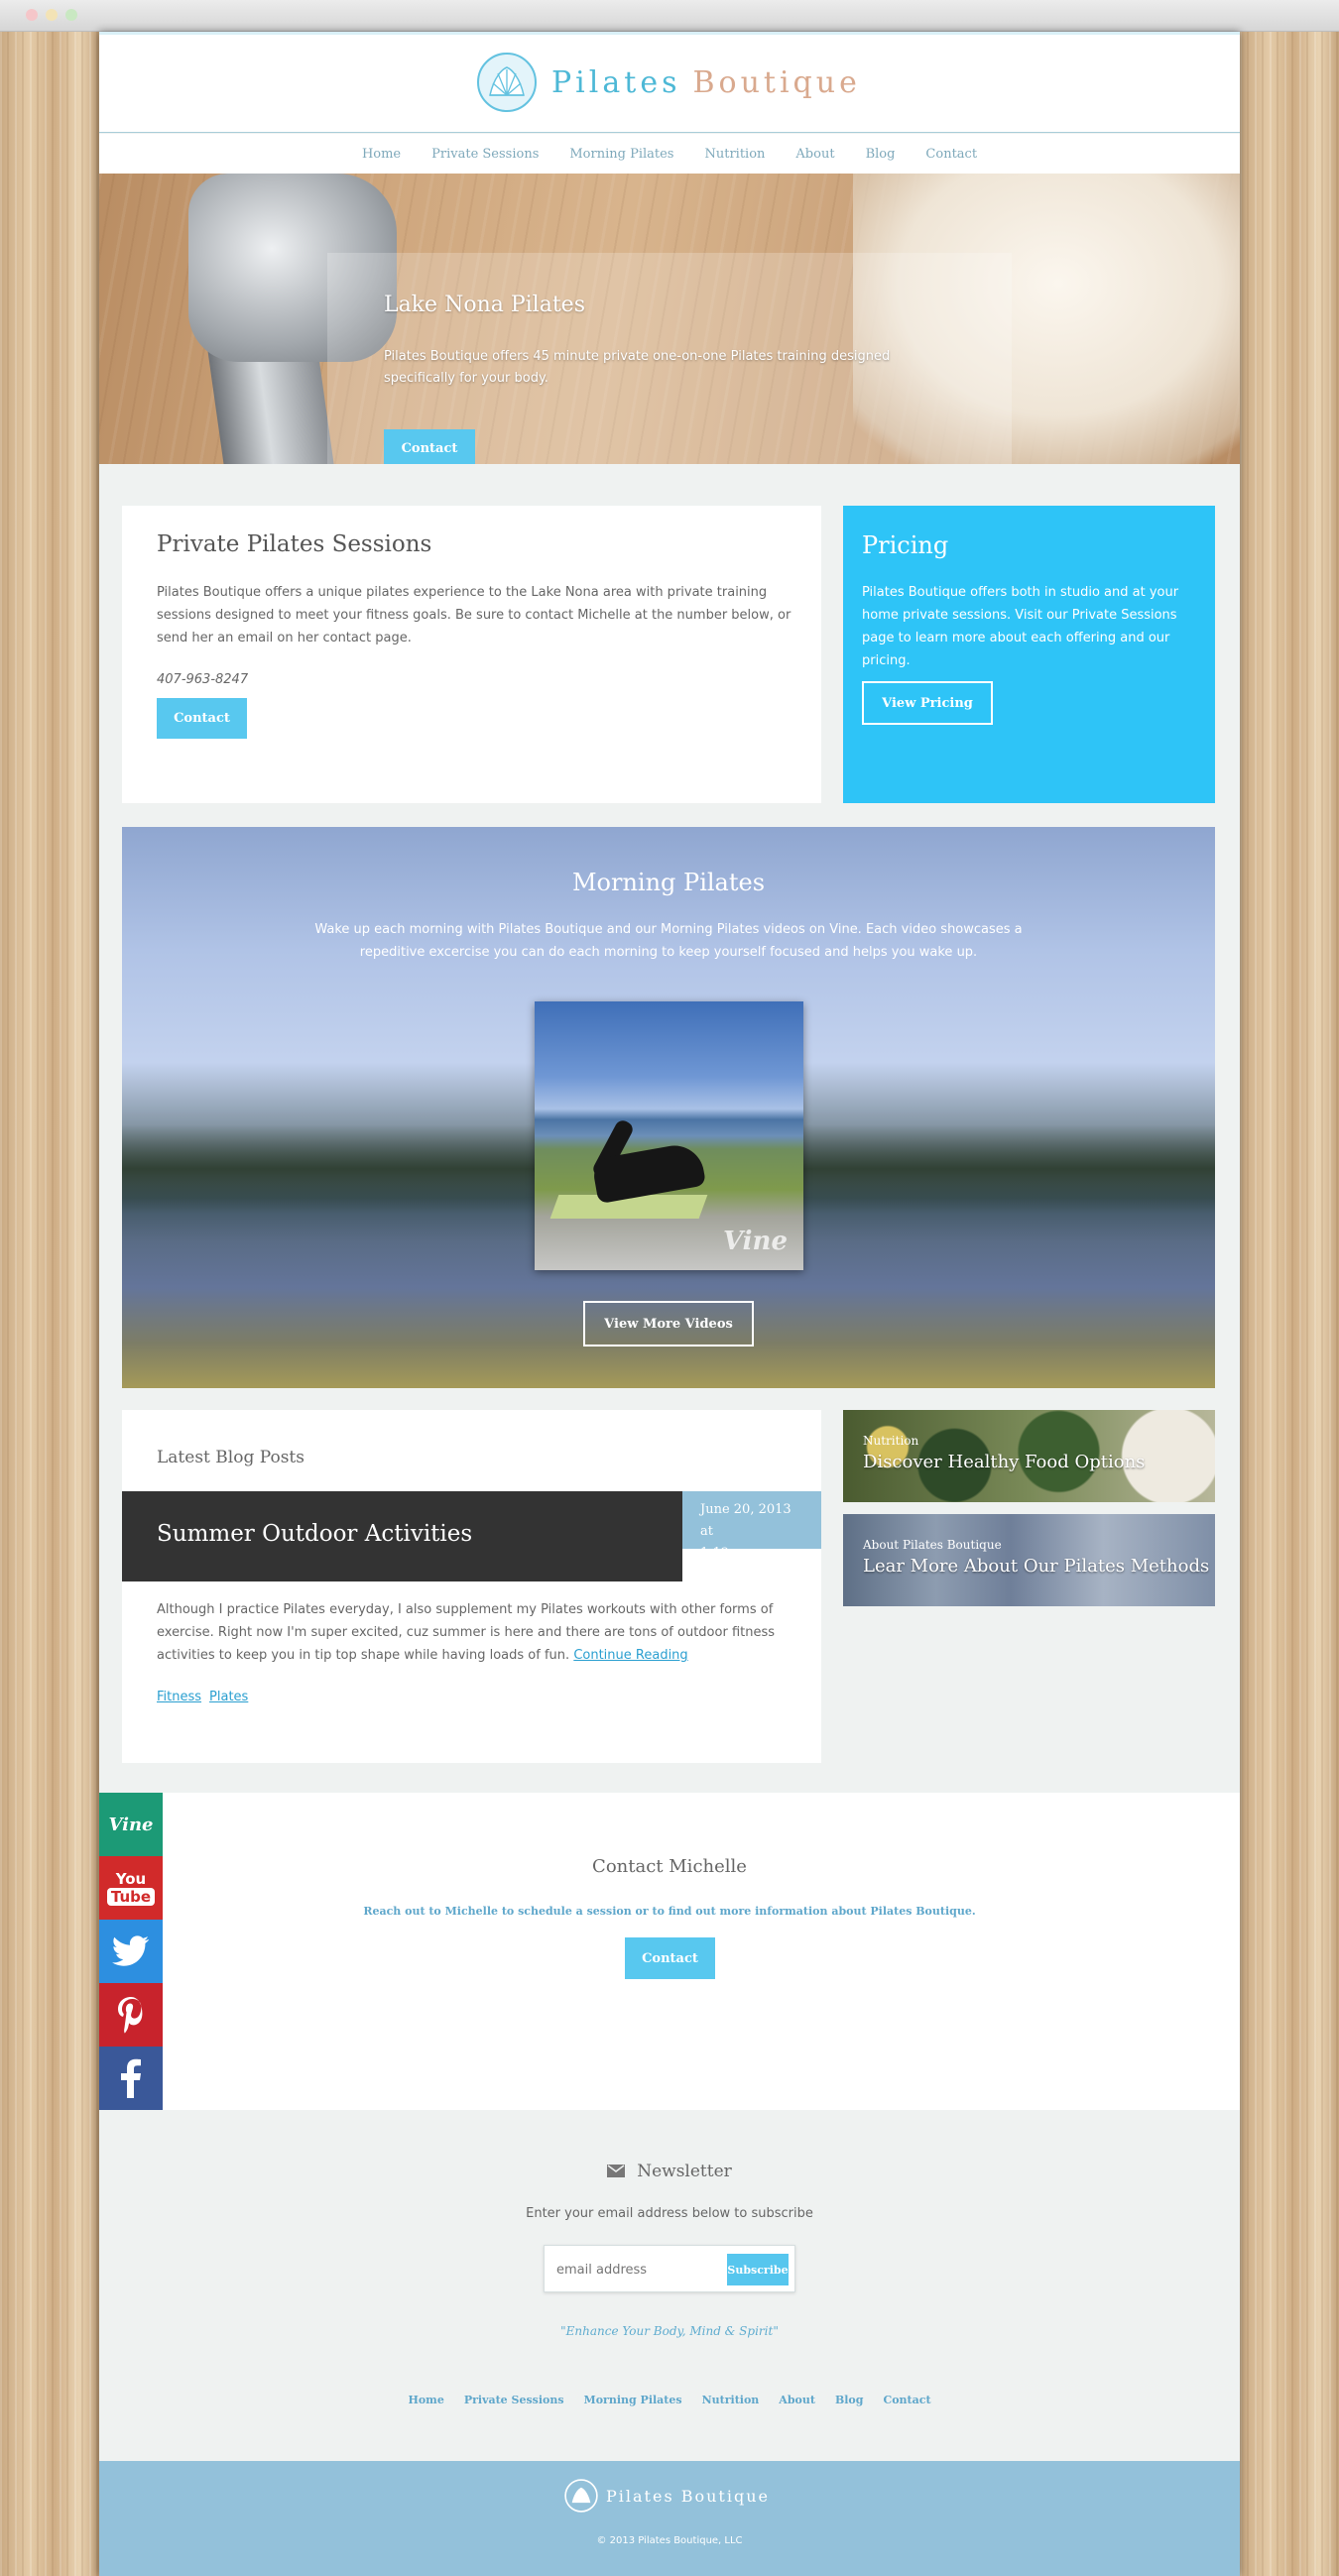 The width and height of the screenshot is (1339, 2576). Describe the element at coordinates (202, 1697) in the screenshot. I see `blog-tags: Fitness Plates` at that location.